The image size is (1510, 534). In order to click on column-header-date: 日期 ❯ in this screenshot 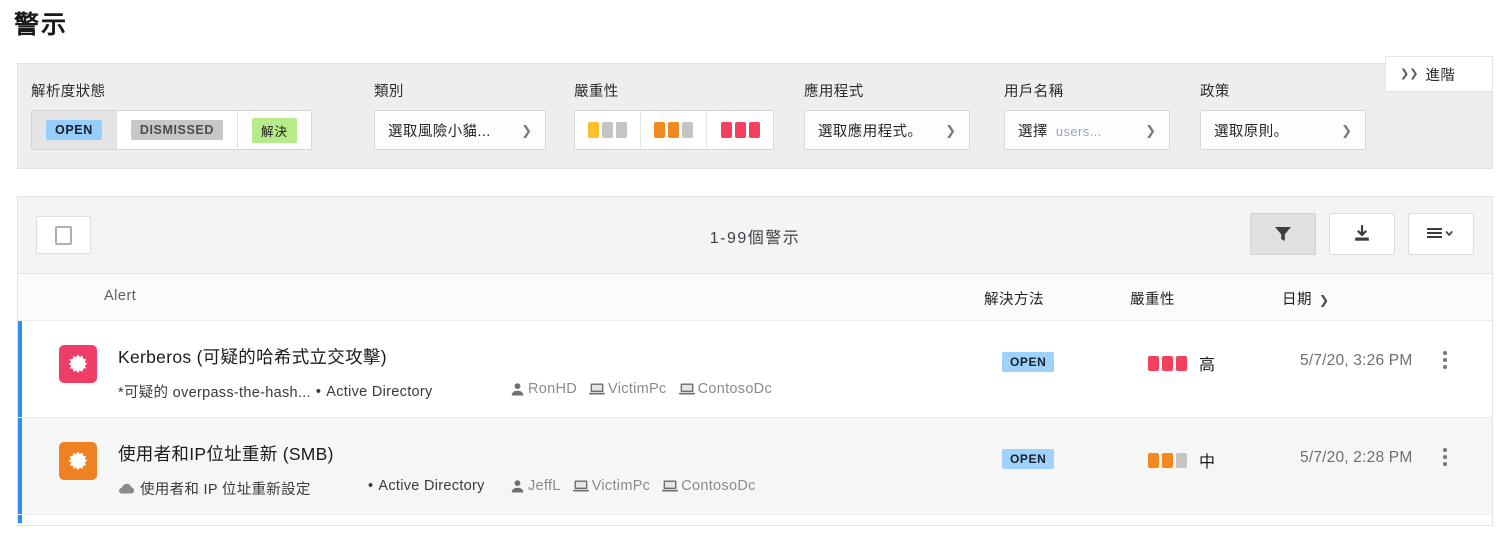, I will do `click(1306, 298)`.